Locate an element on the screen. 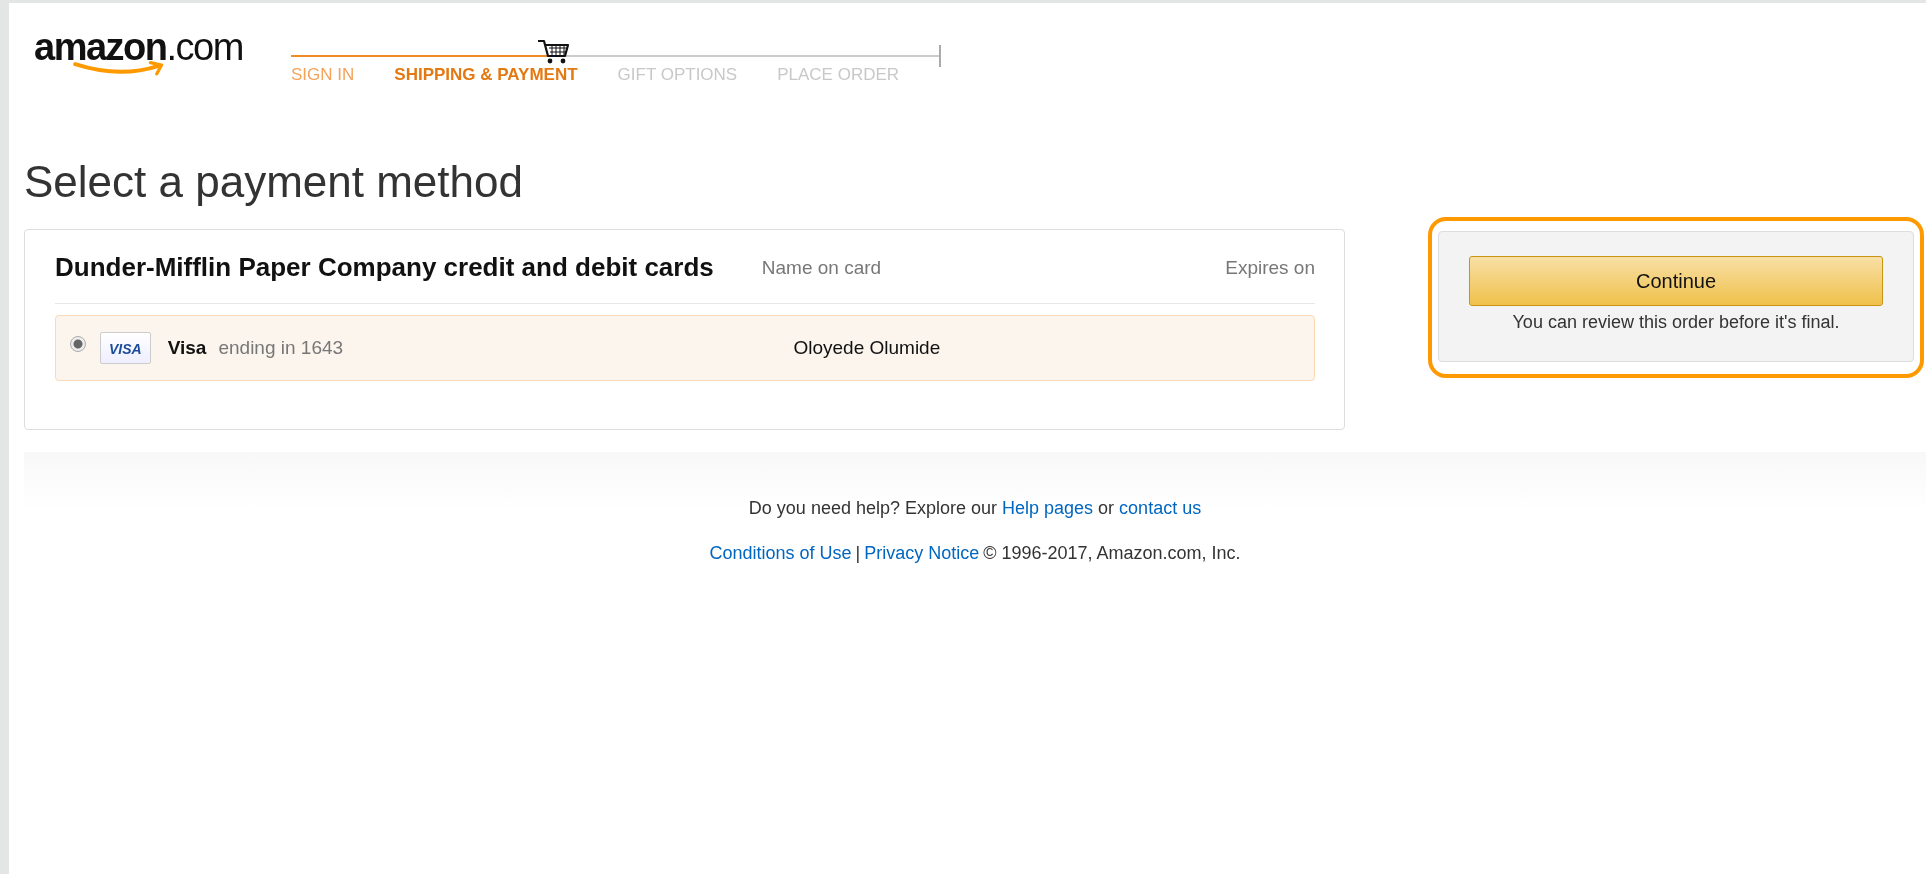 The height and width of the screenshot is (874, 1926). help-pages-link: Help pages is located at coordinates (1048, 508).